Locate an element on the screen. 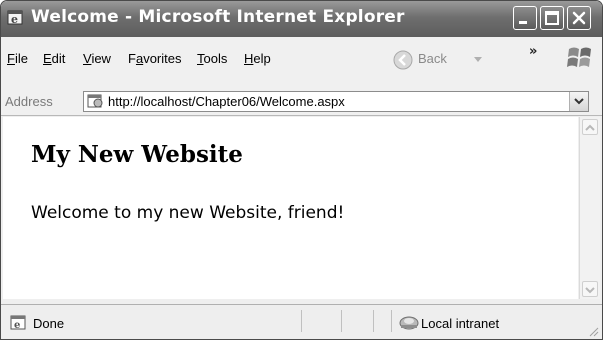 Image resolution: width=603 pixels, height=340 pixels. back-label: Back is located at coordinates (432, 58).